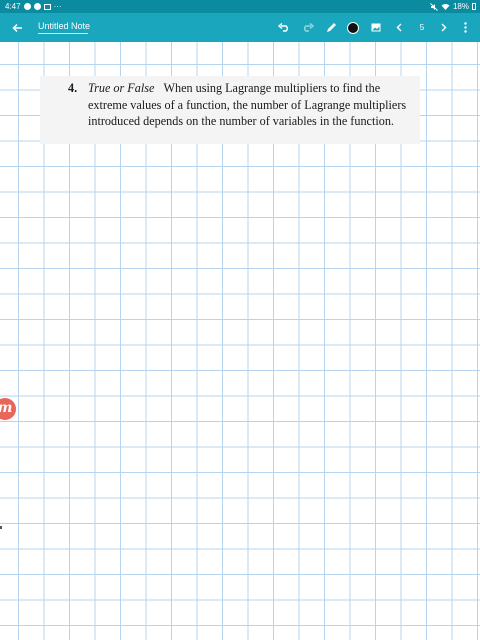 The width and height of the screenshot is (480, 640). I want to click on status-time: 4:47, so click(13, 6).